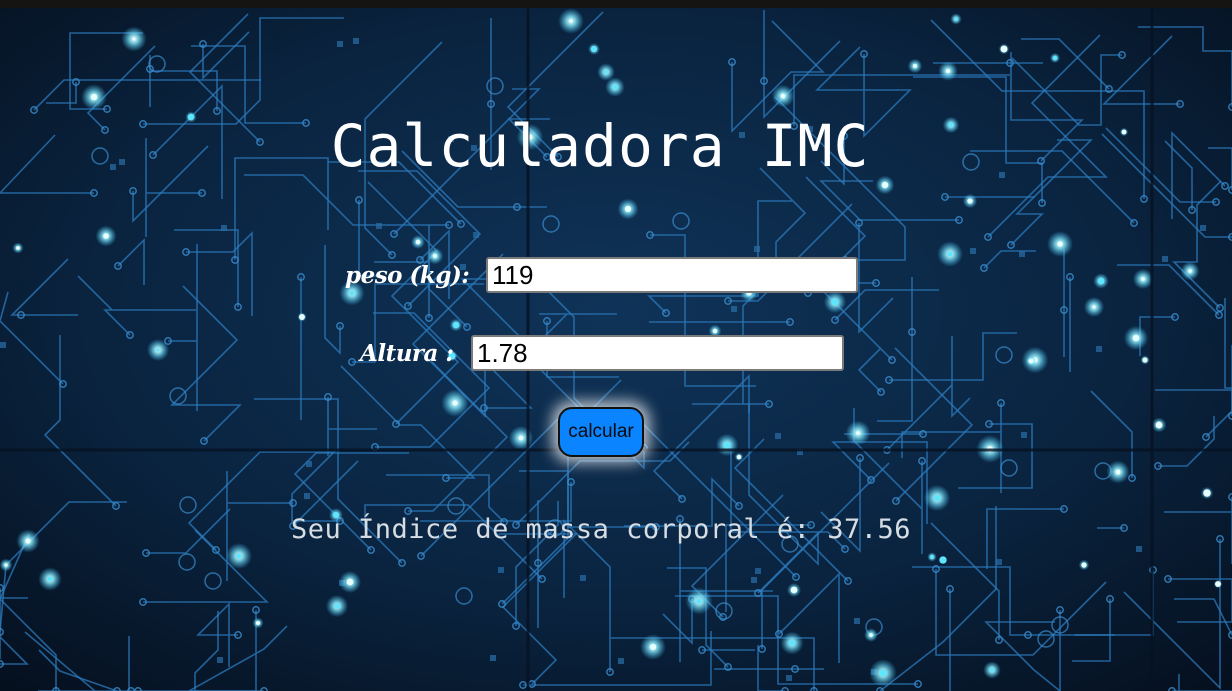 This screenshot has height=691, width=1232. What do you see at coordinates (407, 353) in the screenshot?
I see `altura-label: Altura :` at bounding box center [407, 353].